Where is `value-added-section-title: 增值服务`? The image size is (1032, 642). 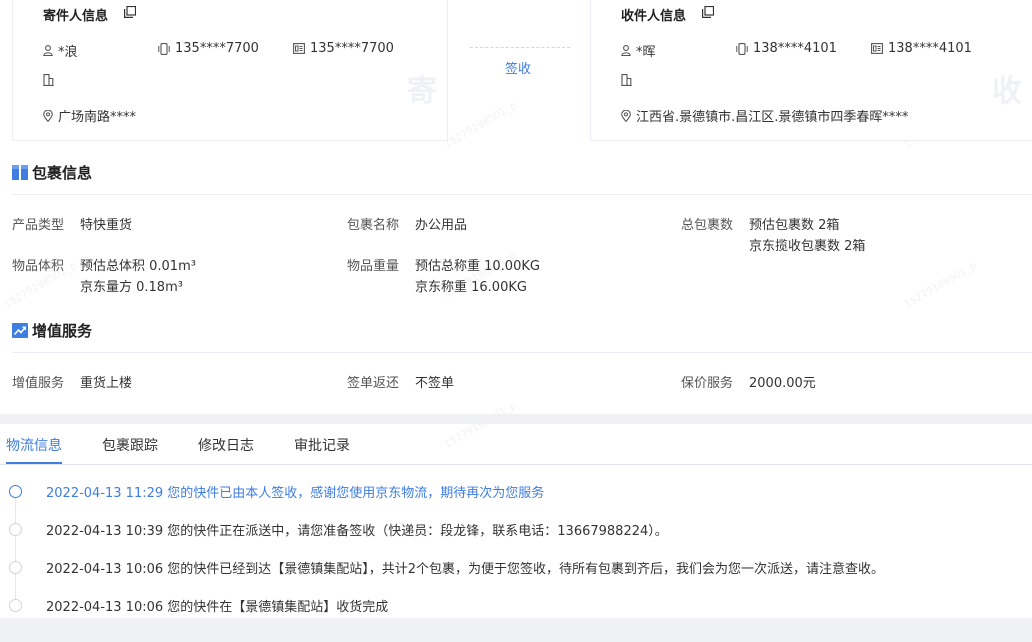
value-added-section-title: 增值服务 is located at coordinates (62, 331).